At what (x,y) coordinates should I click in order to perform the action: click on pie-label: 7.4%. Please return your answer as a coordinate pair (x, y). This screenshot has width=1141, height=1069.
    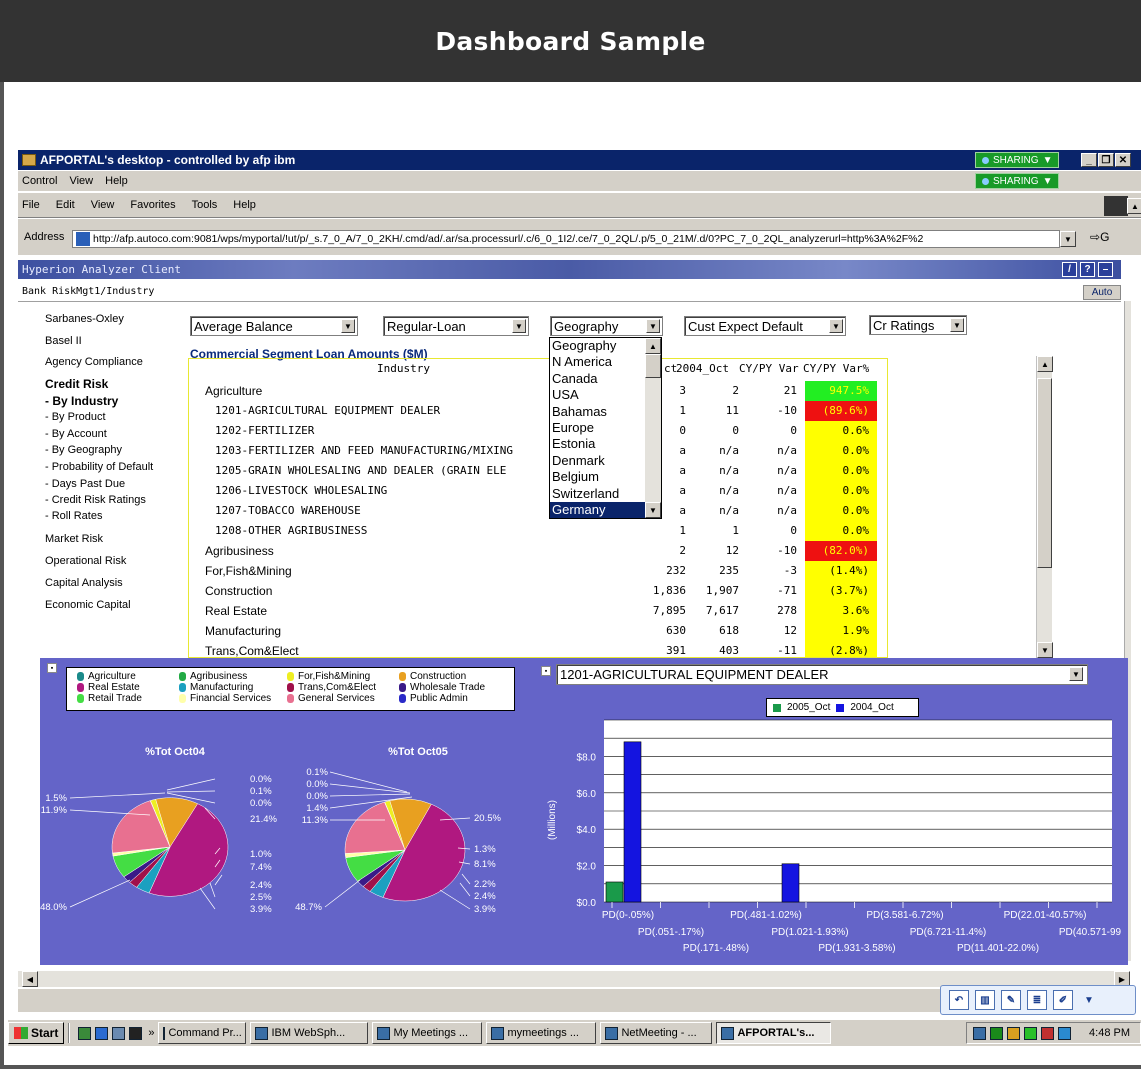
    Looking at the image, I should click on (261, 867).